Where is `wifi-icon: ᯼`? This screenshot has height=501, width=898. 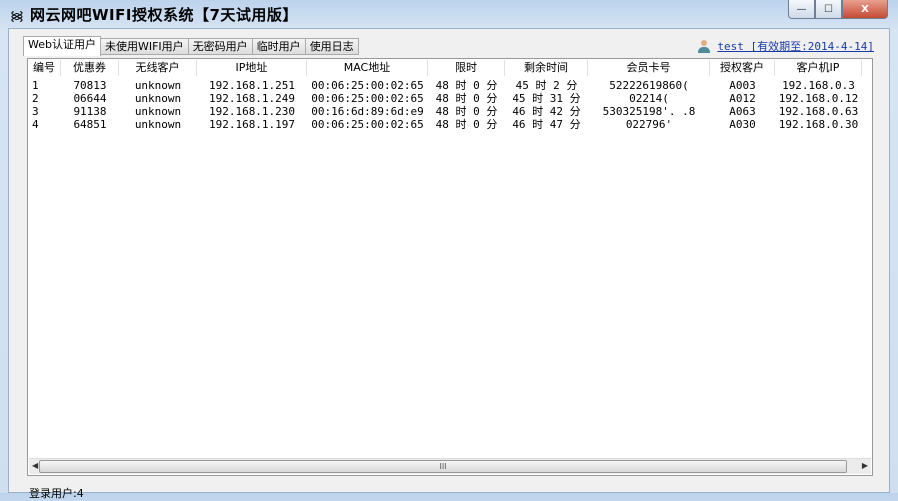 wifi-icon: ᯼ is located at coordinates (17, 16).